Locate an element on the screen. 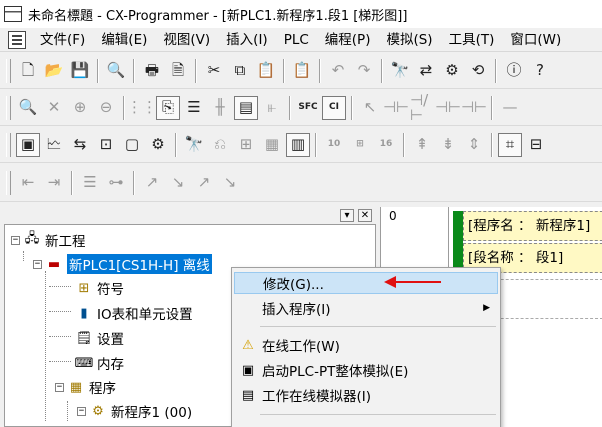  cross-reference-icon: ⚙ is located at coordinates (452, 71).